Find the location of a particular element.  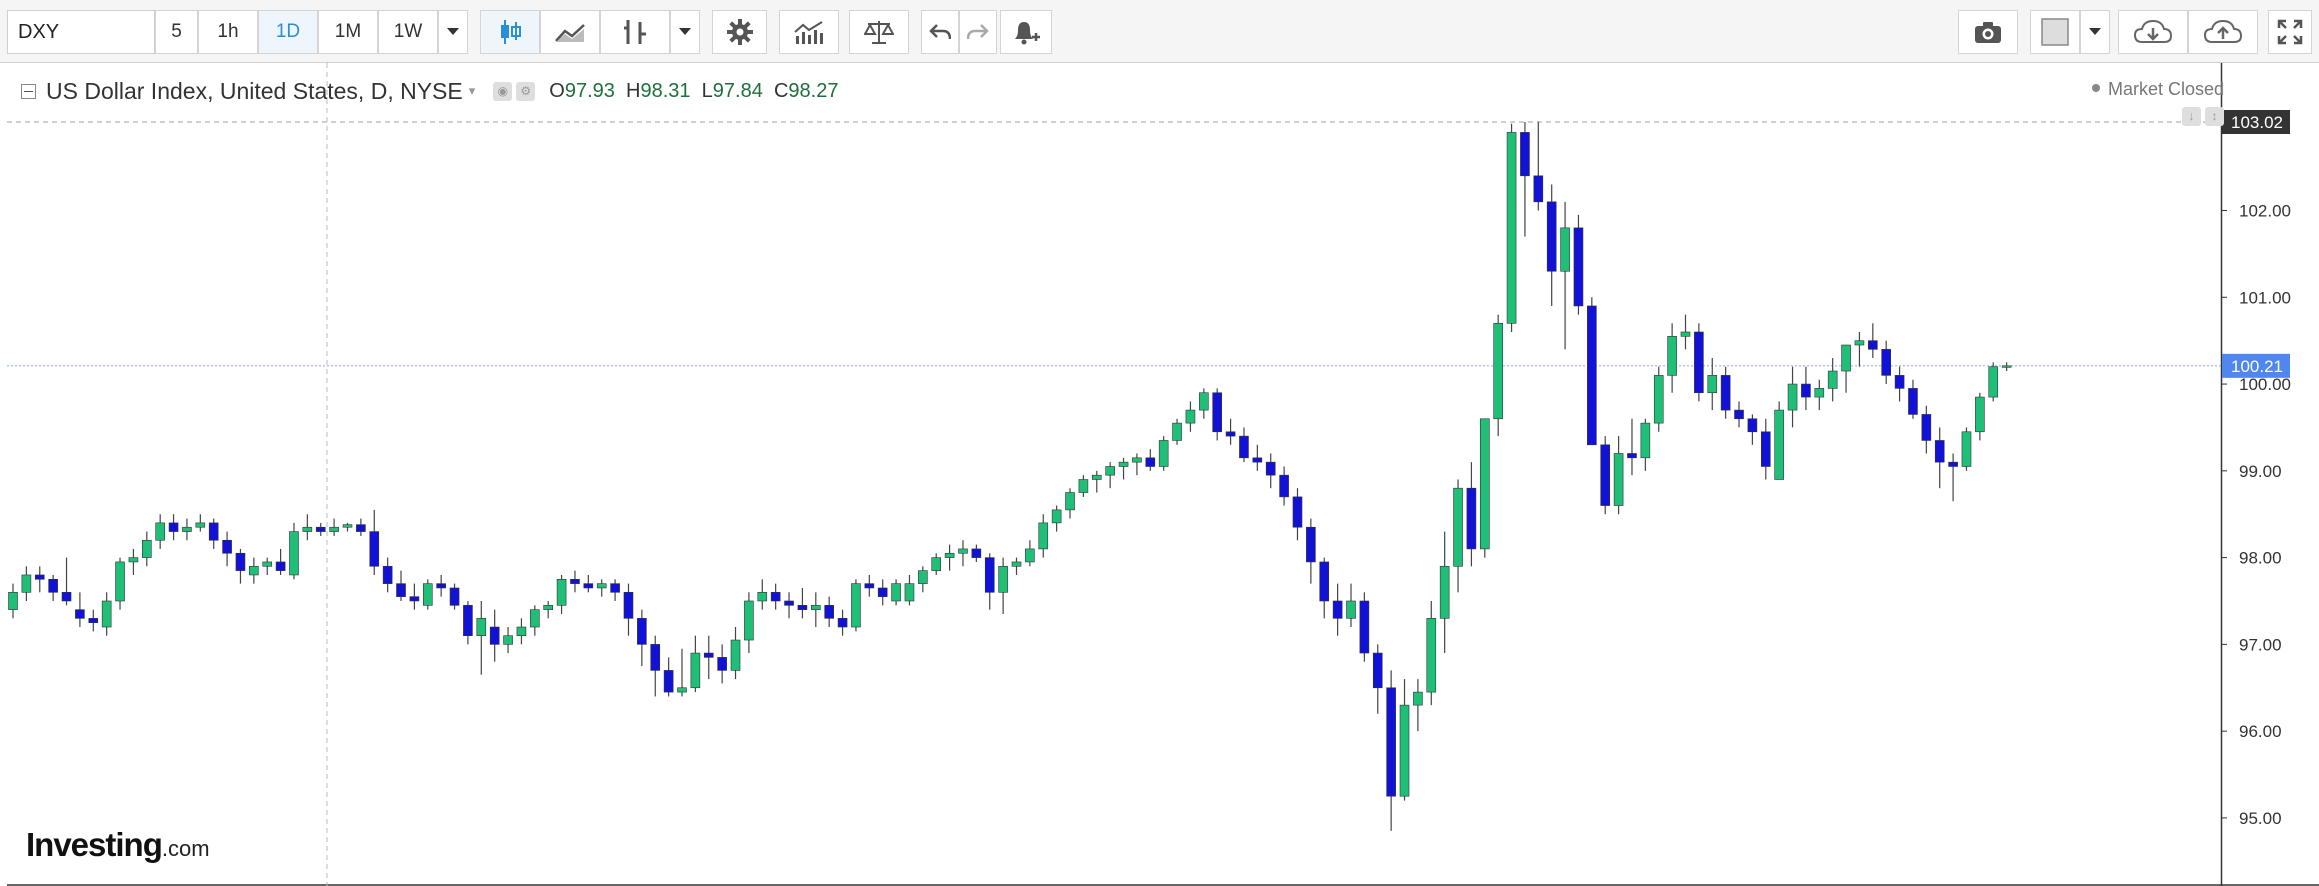

interval-1d-button: 1D is located at coordinates (288, 32).